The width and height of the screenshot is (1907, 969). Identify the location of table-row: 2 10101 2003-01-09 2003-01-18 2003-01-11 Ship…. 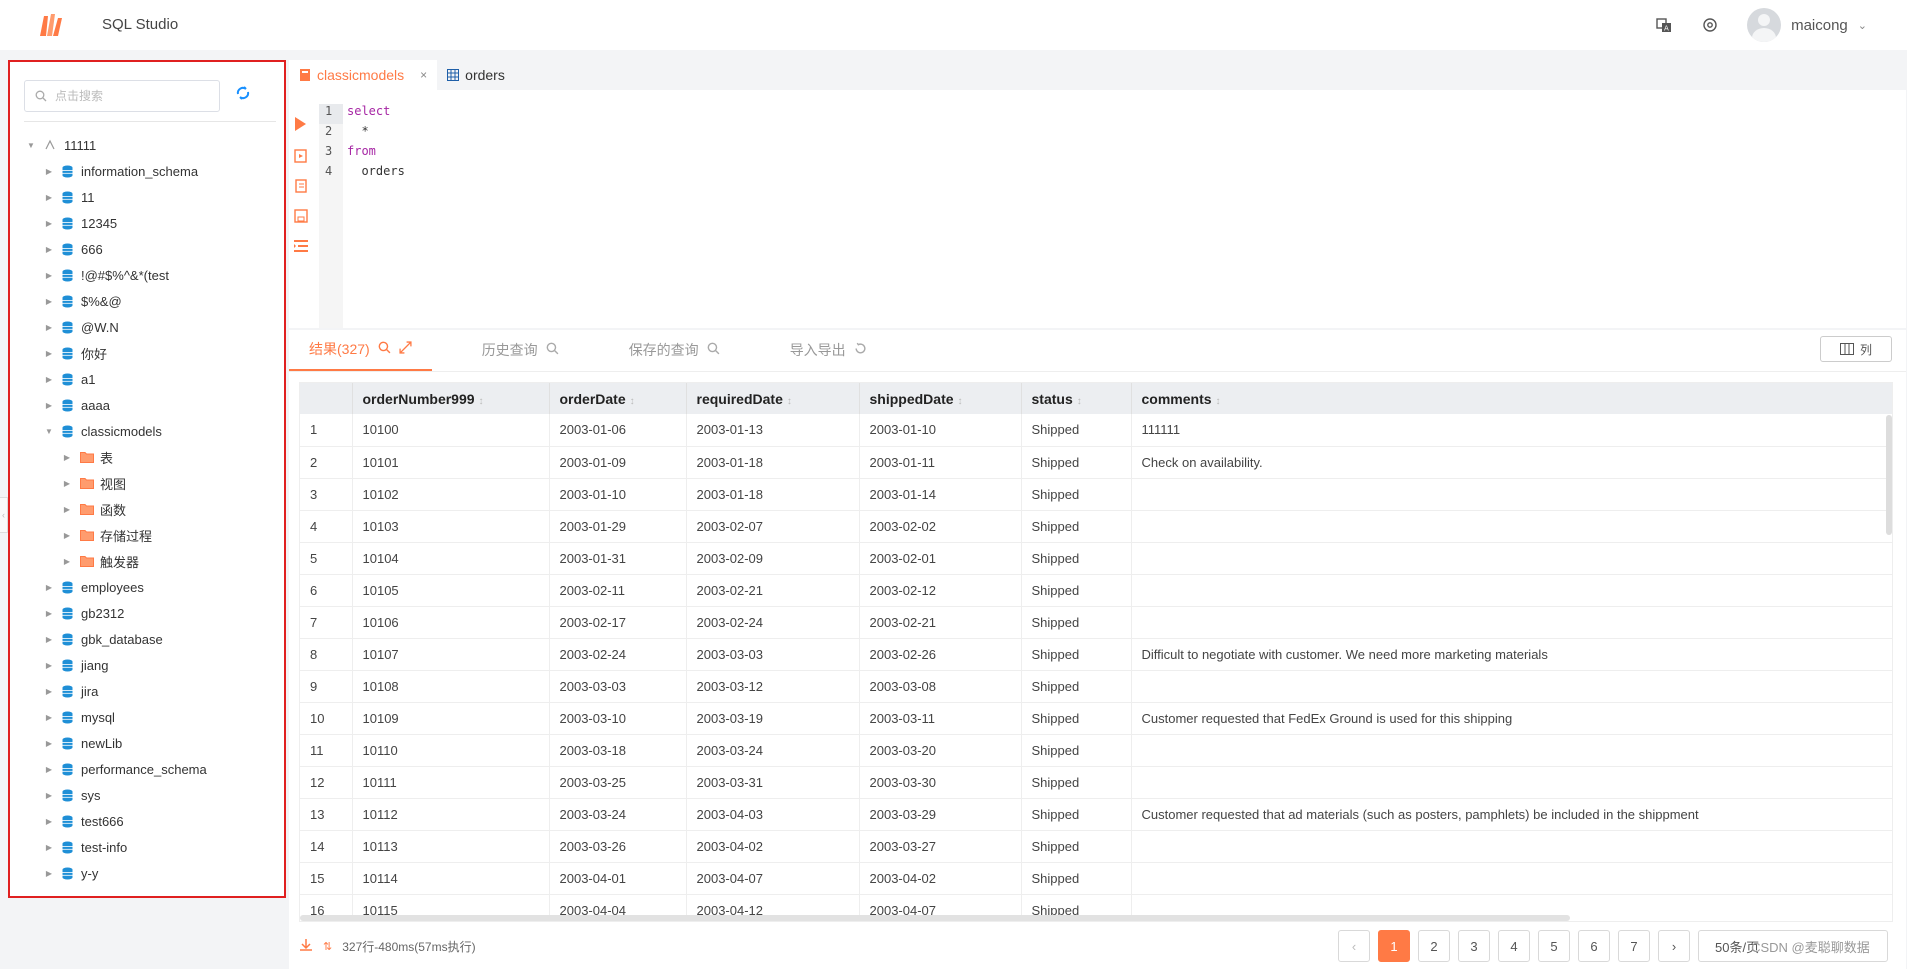
(1096, 462).